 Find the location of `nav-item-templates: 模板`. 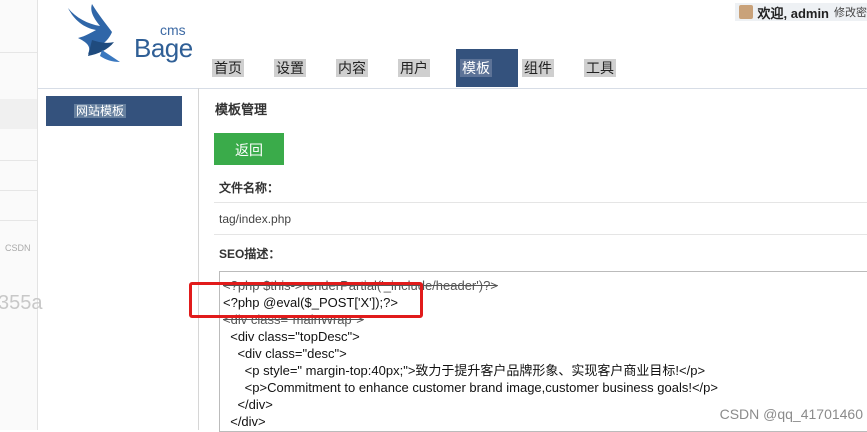

nav-item-templates: 模板 is located at coordinates (487, 68).